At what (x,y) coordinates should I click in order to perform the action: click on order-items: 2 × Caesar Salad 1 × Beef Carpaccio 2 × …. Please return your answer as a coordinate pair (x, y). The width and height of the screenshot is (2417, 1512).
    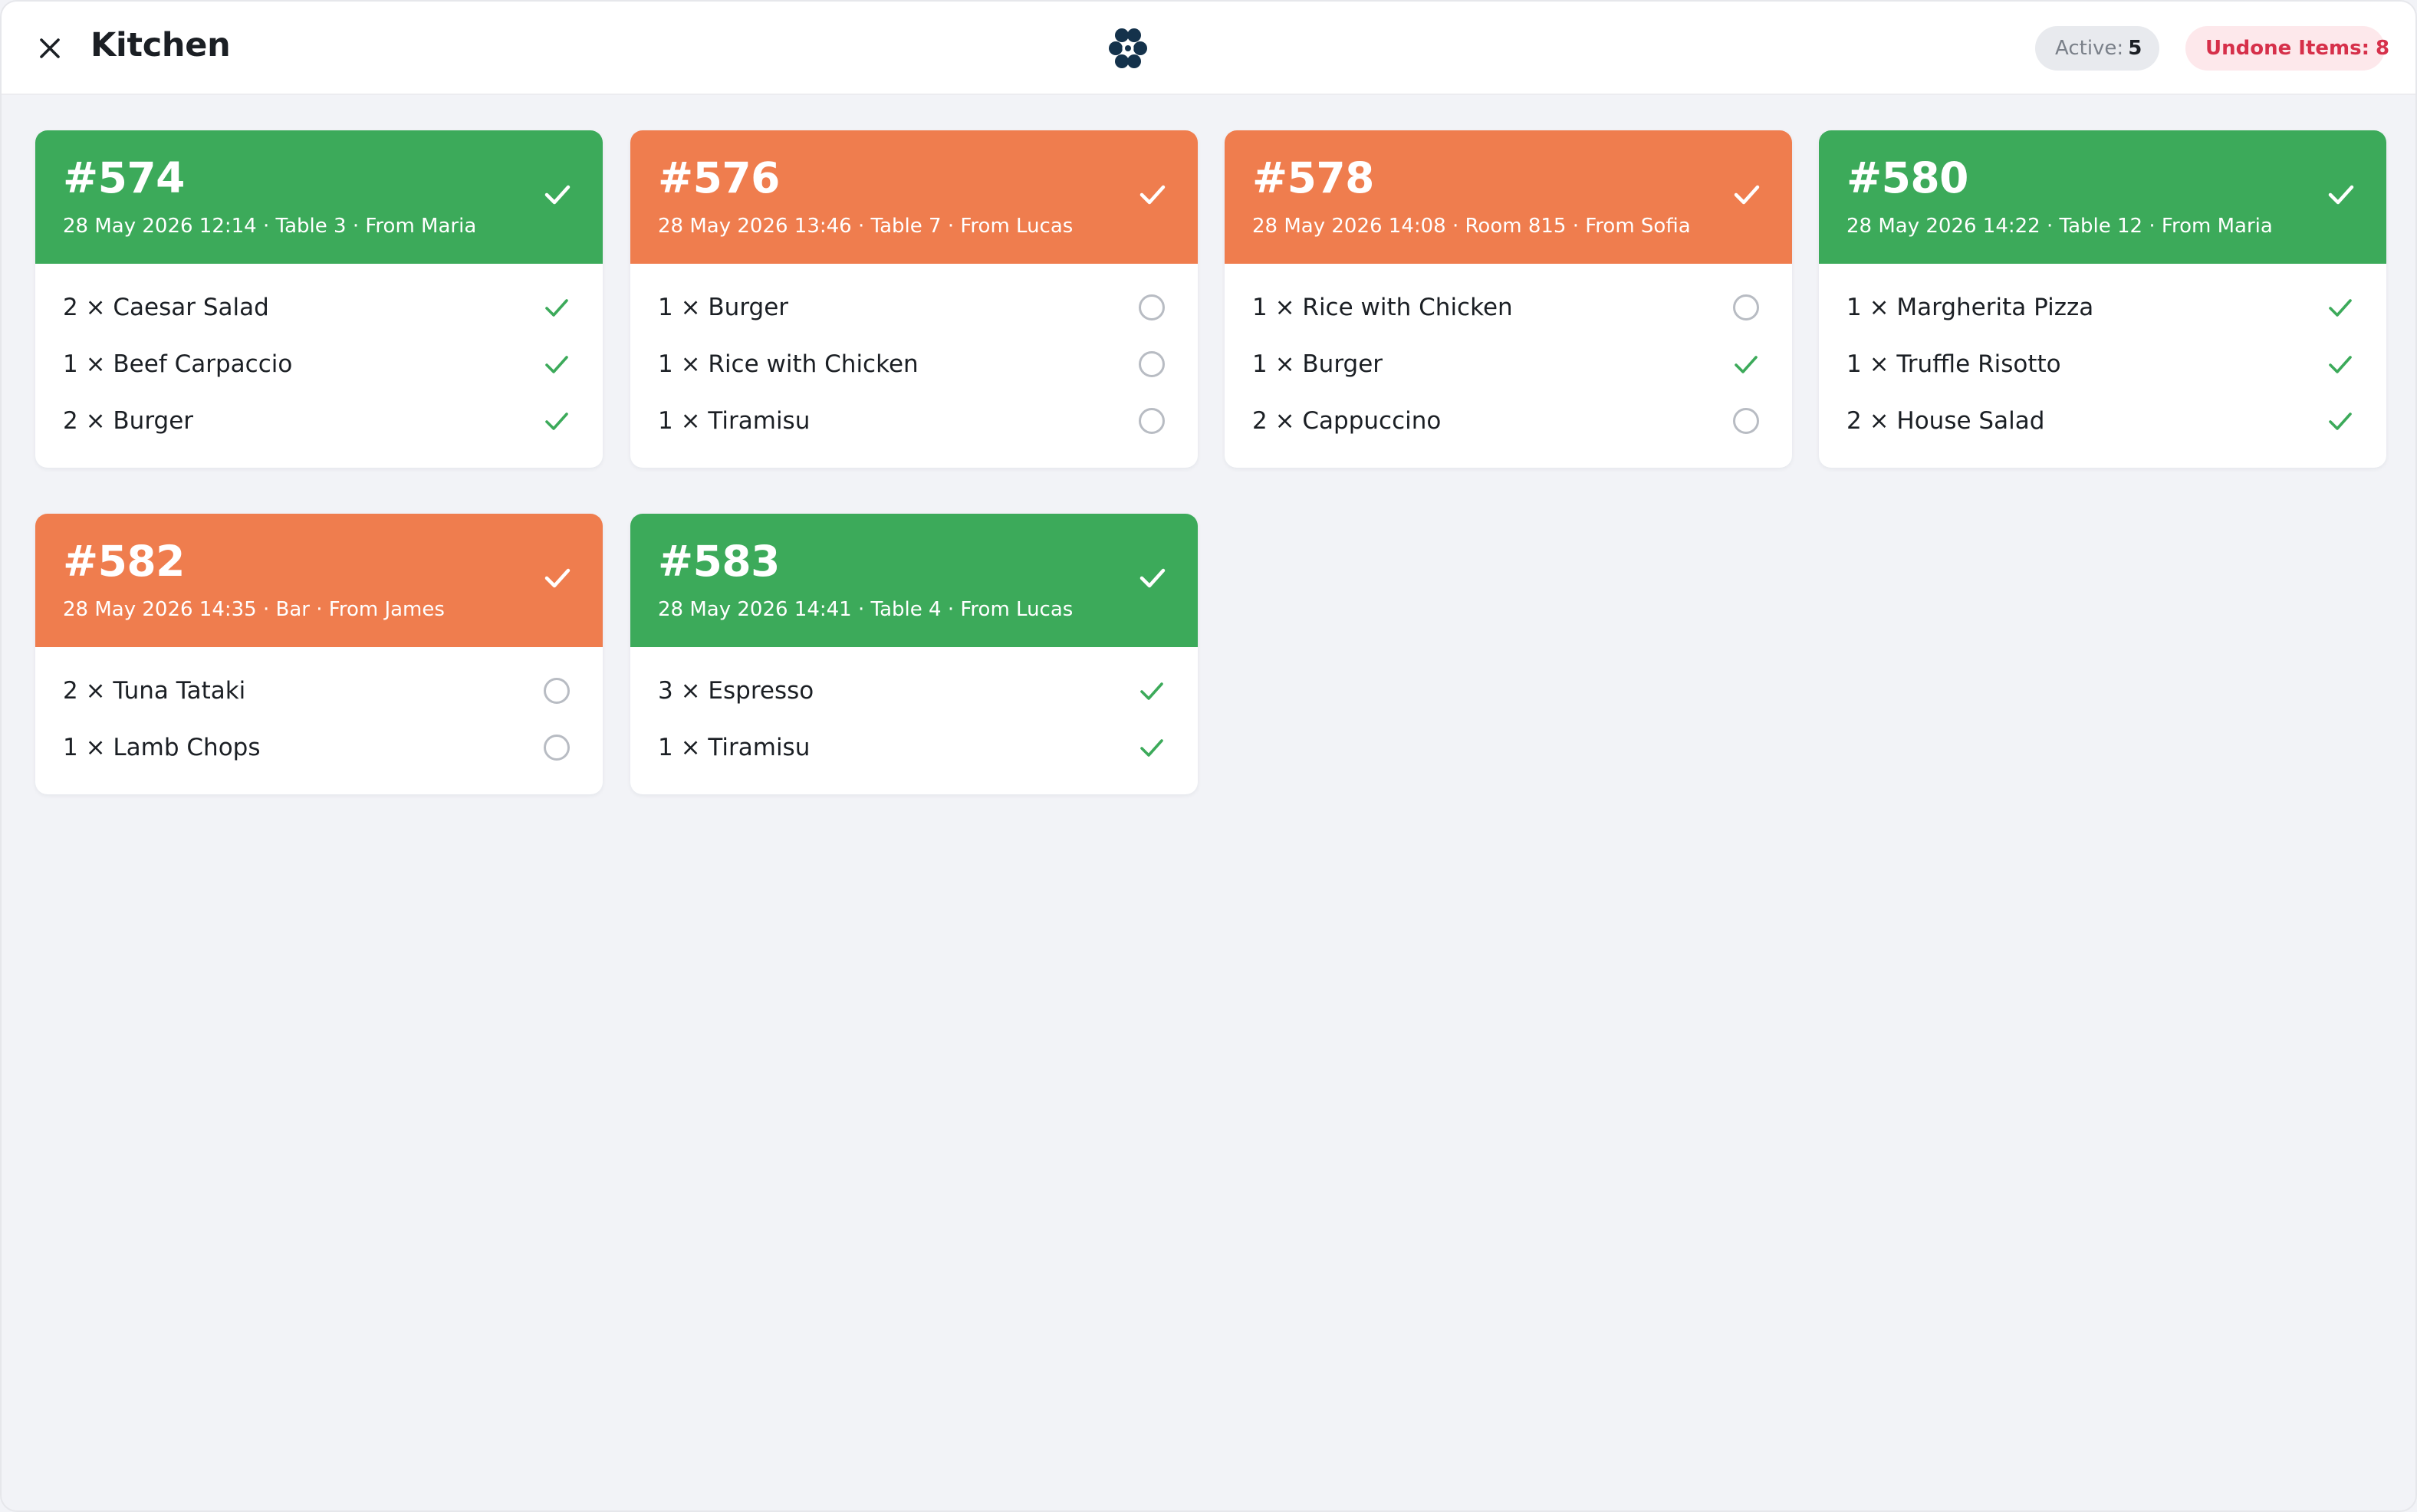
    Looking at the image, I should click on (319, 366).